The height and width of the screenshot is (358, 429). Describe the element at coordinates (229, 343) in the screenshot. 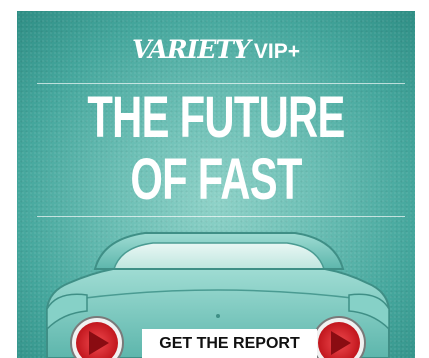

I see `get-report-button: GET THE REPORT` at that location.